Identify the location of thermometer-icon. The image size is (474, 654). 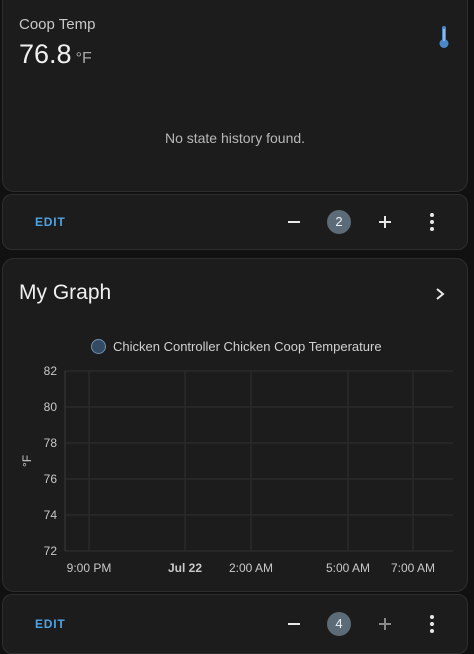
(444, 37).